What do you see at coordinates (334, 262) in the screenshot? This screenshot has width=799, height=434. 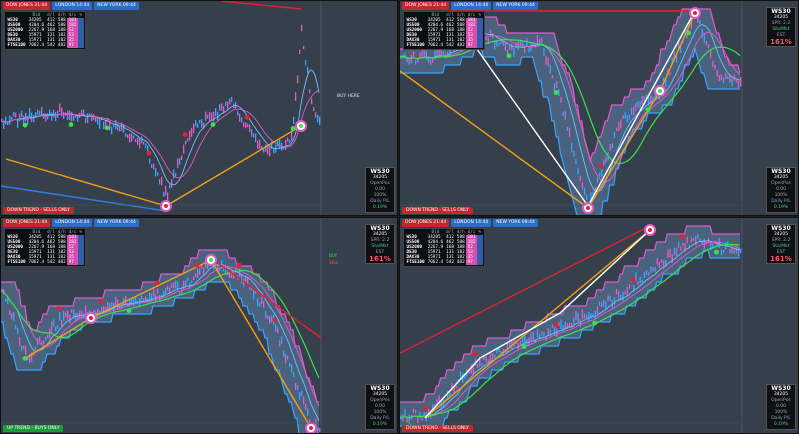 I see `sell-signal-label: SELL` at bounding box center [334, 262].